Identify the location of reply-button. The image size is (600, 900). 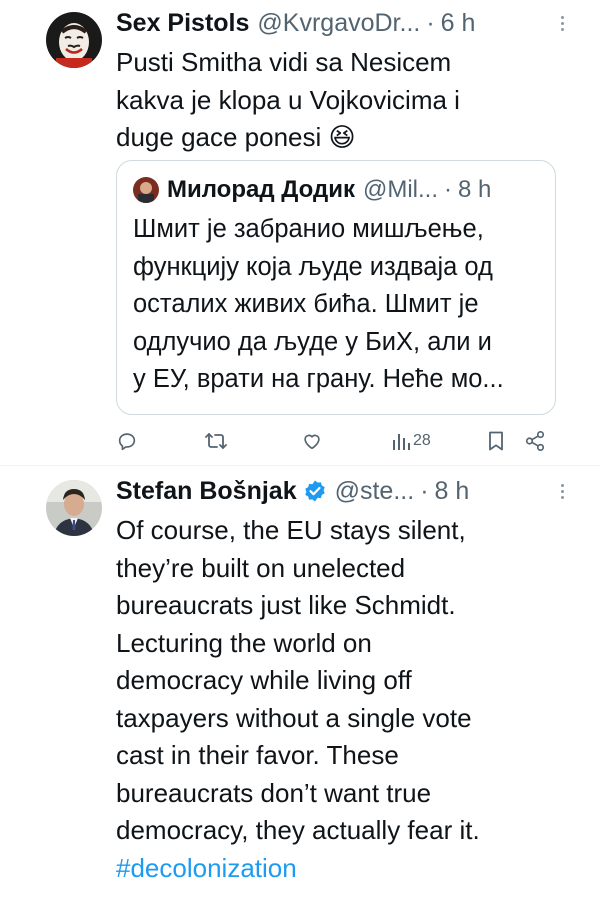
(127, 441).